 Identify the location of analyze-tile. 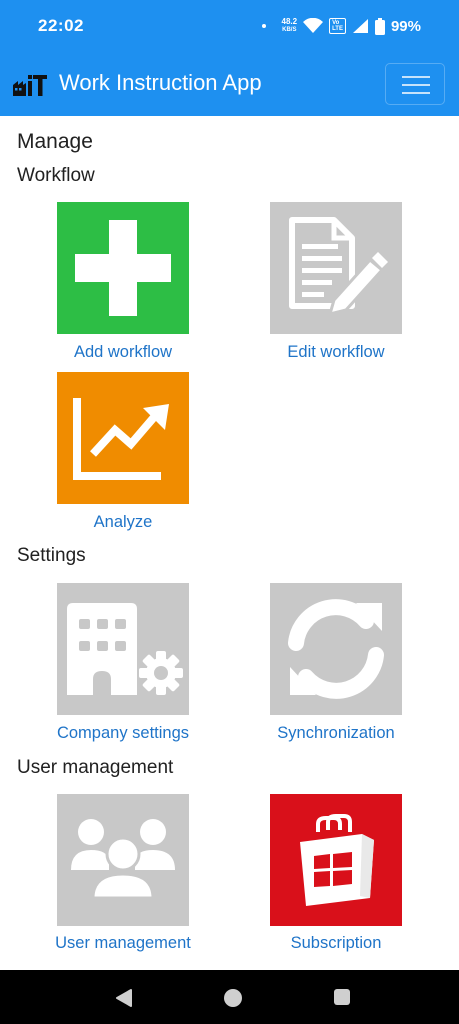
(123, 438).